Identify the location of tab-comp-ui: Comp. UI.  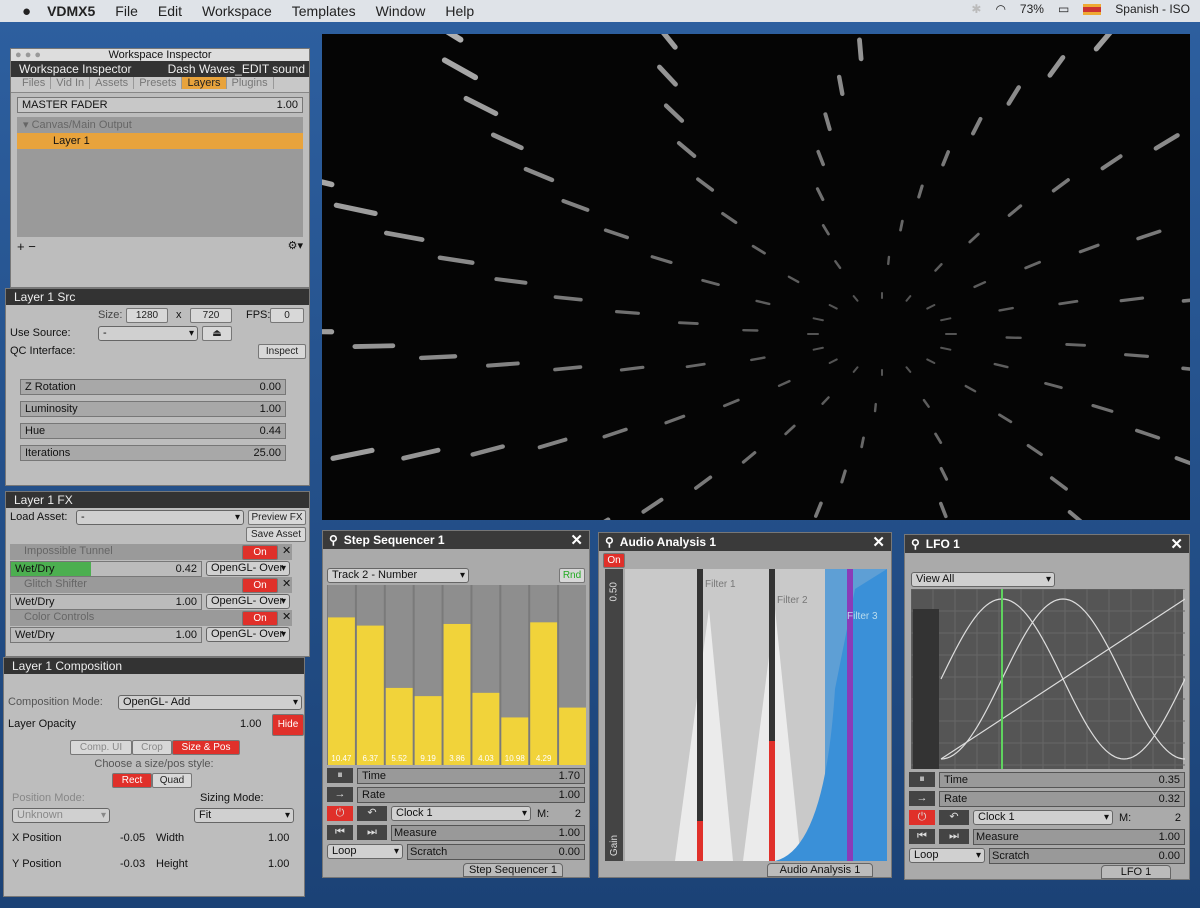
(101, 747).